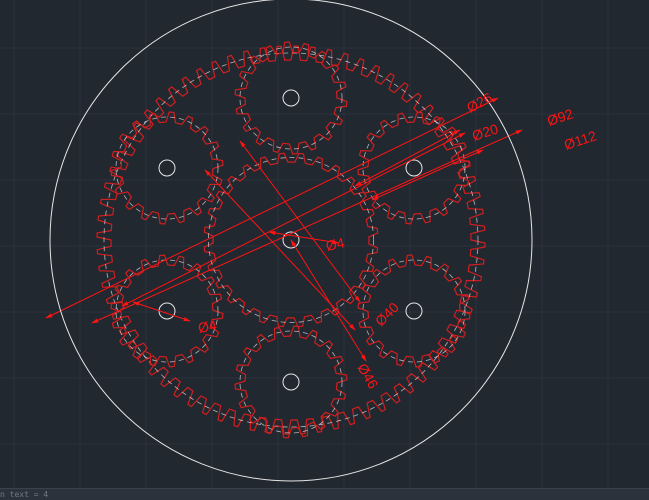 The image size is (649, 500). Describe the element at coordinates (335, 244) in the screenshot. I see `dimension-label-d4-center: Ø4` at that location.